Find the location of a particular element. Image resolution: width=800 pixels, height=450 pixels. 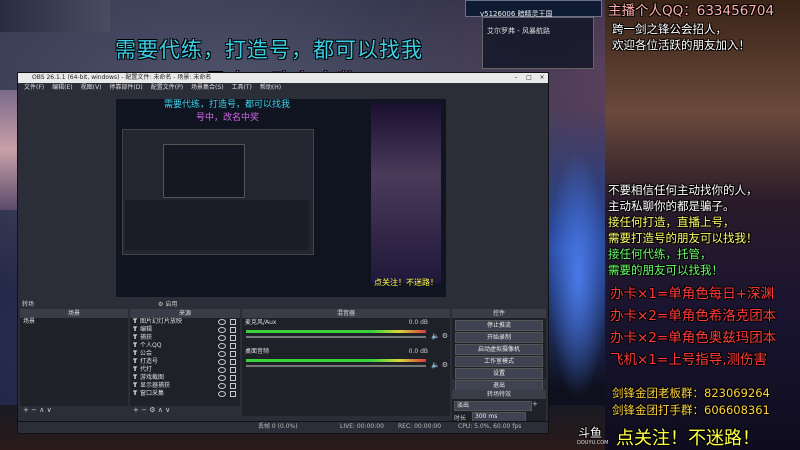

source-properties-icon: ⚙ is located at coordinates (152, 410).